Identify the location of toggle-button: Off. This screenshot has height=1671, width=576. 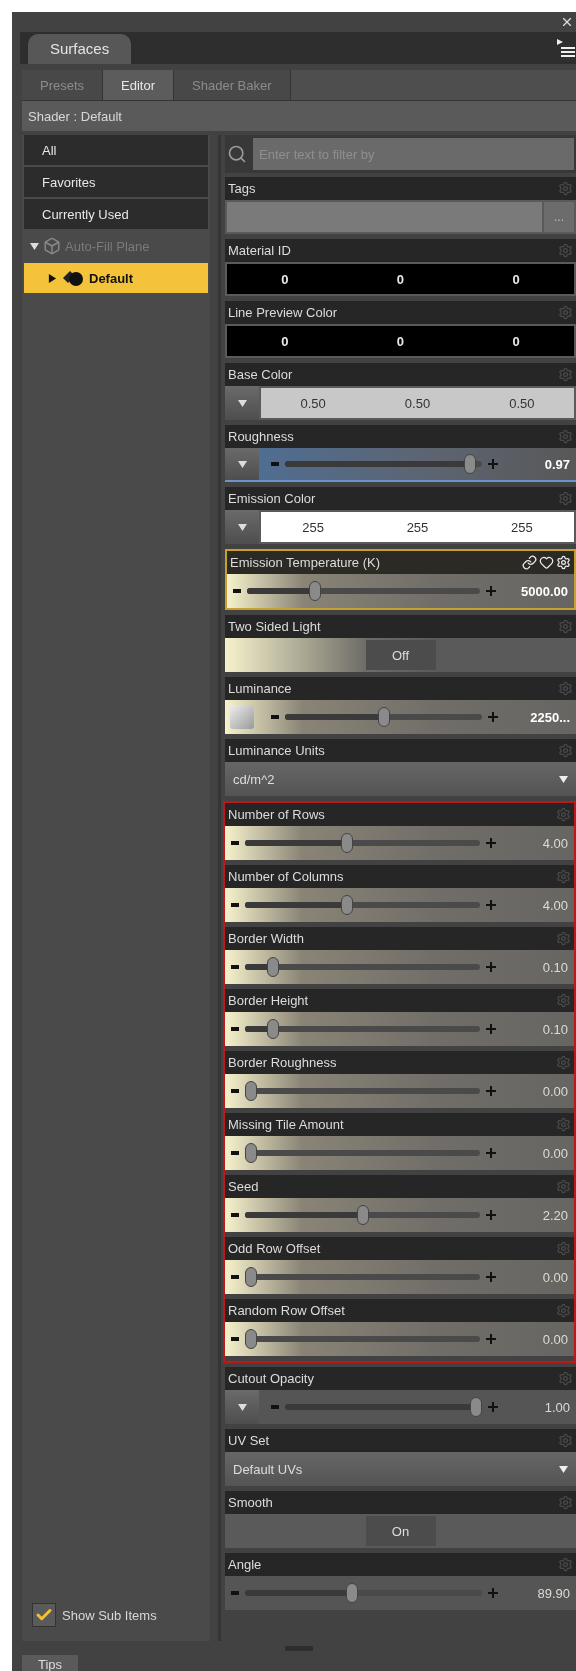
(400, 655).